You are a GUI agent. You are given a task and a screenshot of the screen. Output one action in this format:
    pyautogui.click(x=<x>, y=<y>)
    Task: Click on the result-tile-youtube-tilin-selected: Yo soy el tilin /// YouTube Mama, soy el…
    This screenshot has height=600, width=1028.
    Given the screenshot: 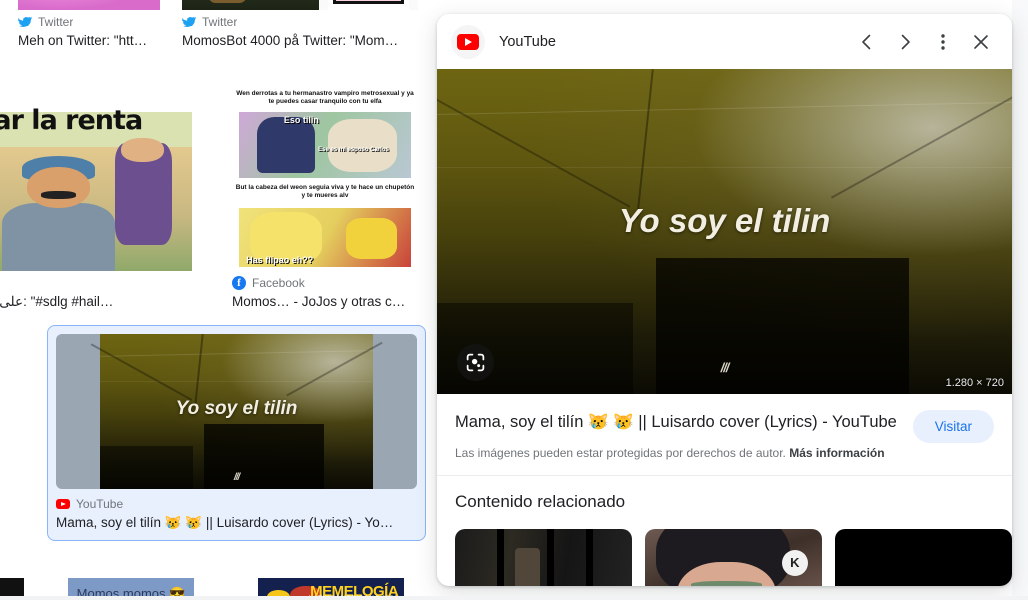 What is the action you would take?
    pyautogui.click(x=236, y=433)
    